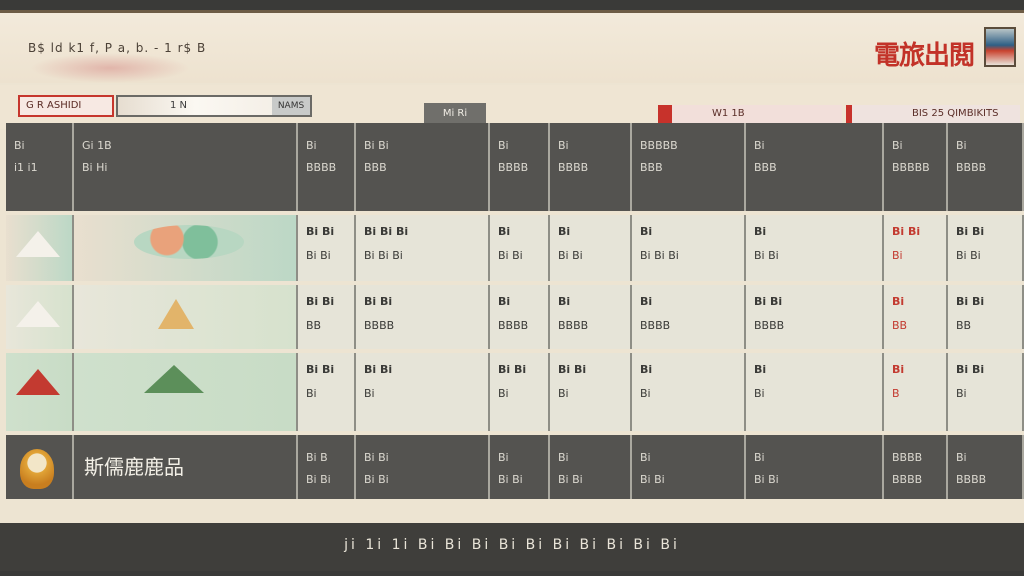 The image size is (1024, 576). I want to click on filter-chip-primary: W1 1B, so click(750, 114).